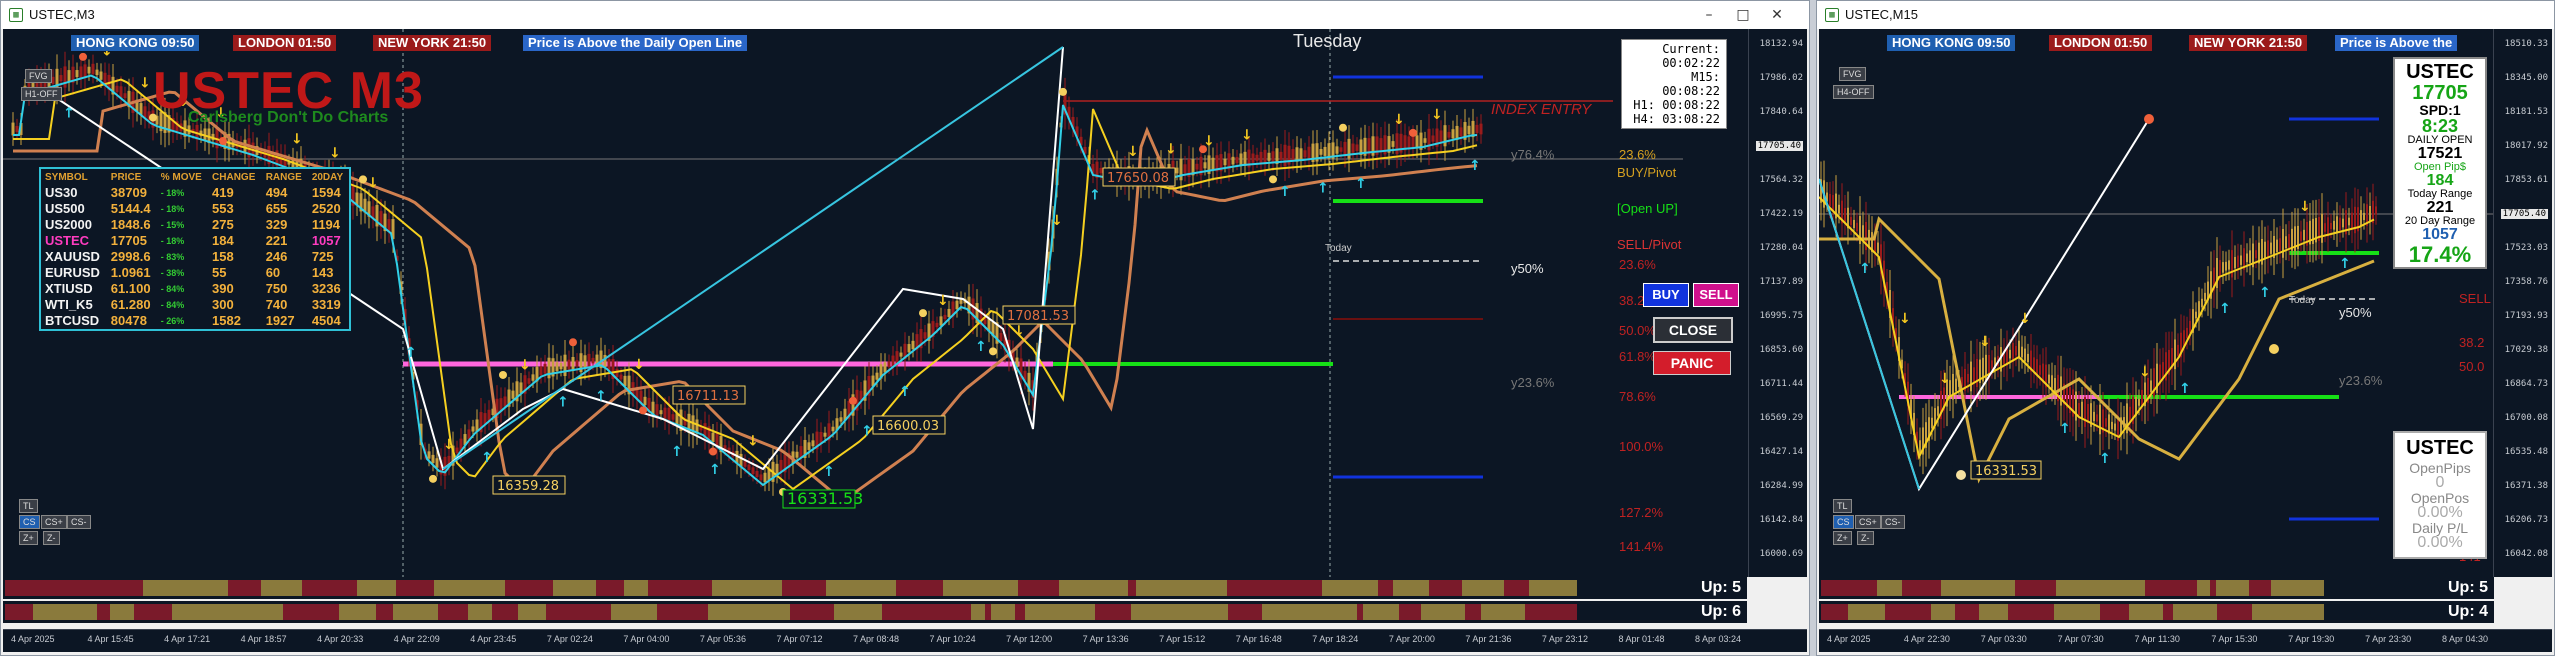 The image size is (2555, 656). What do you see at coordinates (1693, 330) in the screenshot?
I see `close-trade-button: CLOSE` at bounding box center [1693, 330].